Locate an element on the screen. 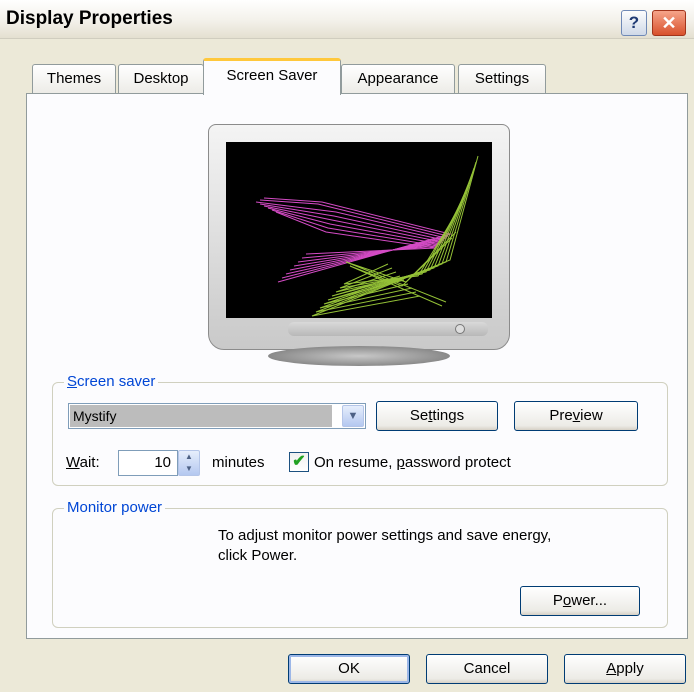 Image resolution: width=694 pixels, height=692 pixels. ok-button: OK is located at coordinates (349, 669).